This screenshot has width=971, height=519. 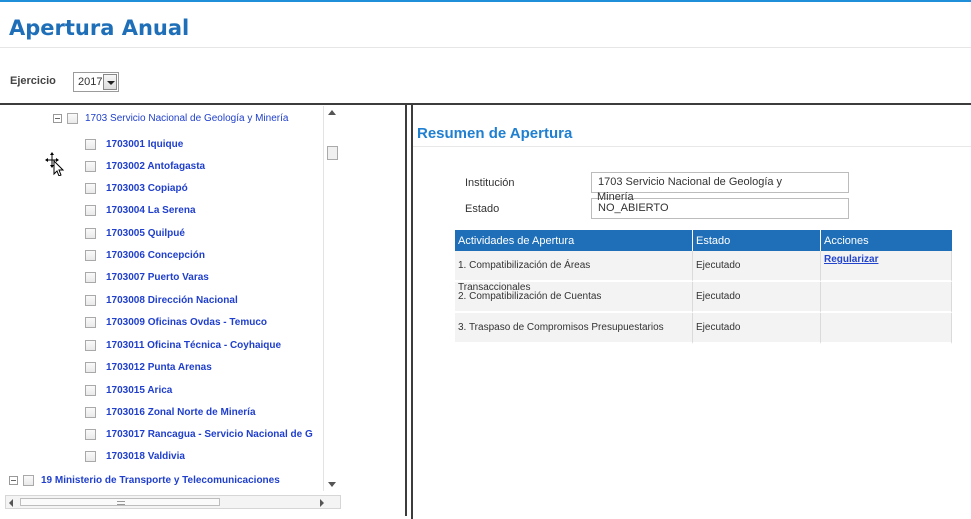 What do you see at coordinates (147, 188) in the screenshot?
I see `tree-node-label: 1703003 Copiapó` at bounding box center [147, 188].